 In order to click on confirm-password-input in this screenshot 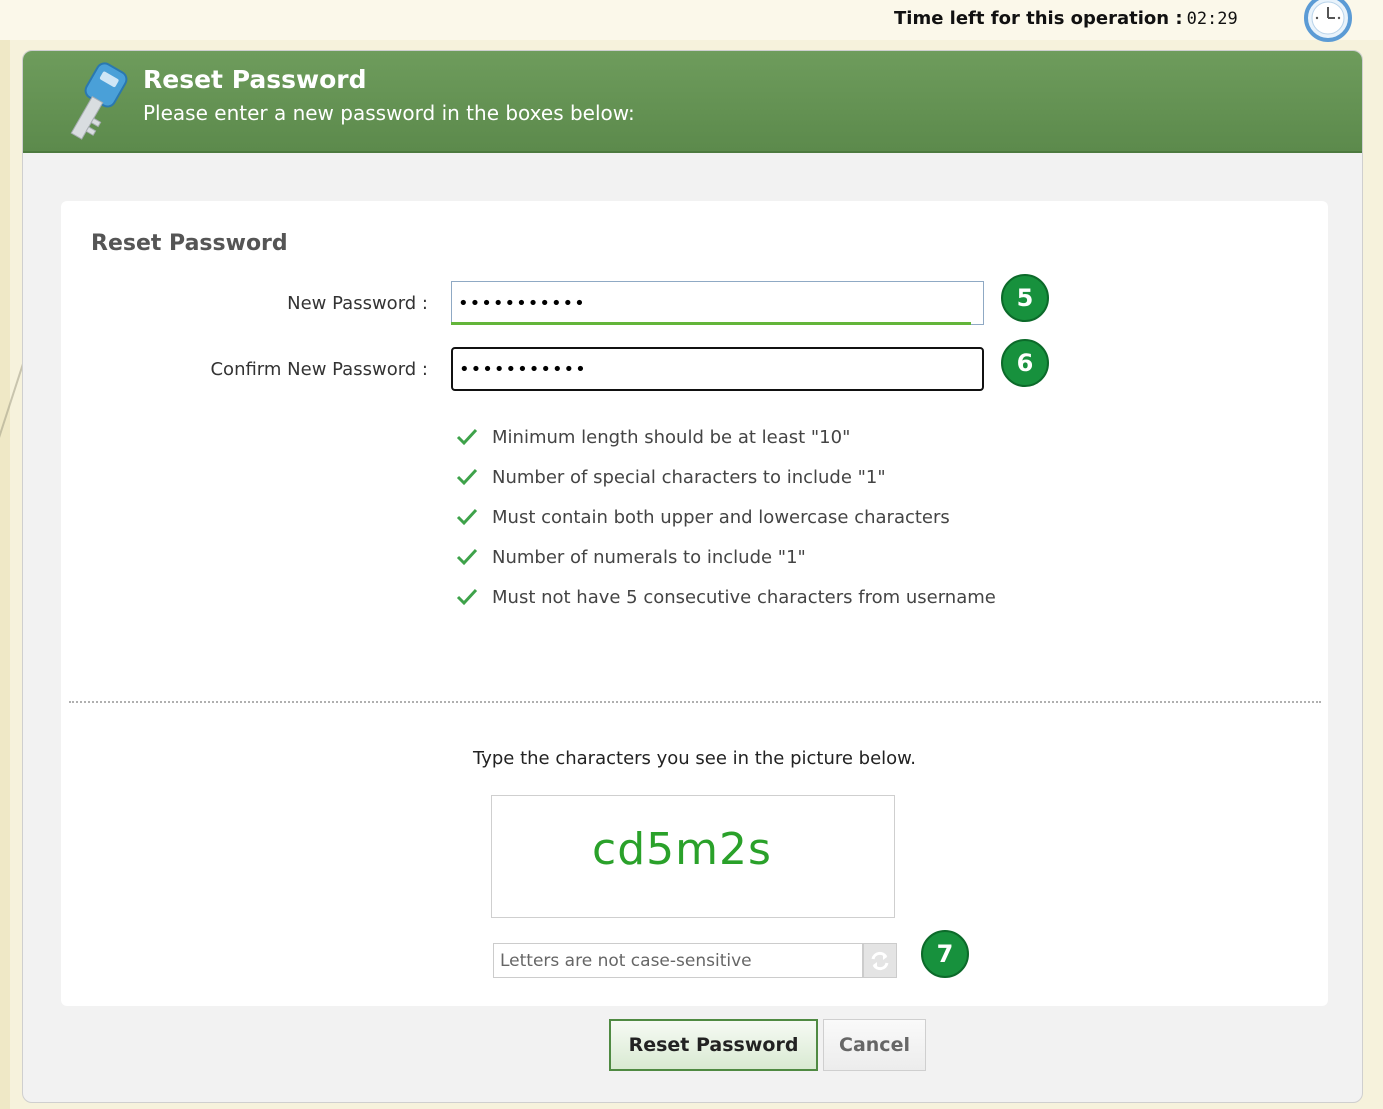, I will do `click(717, 369)`.